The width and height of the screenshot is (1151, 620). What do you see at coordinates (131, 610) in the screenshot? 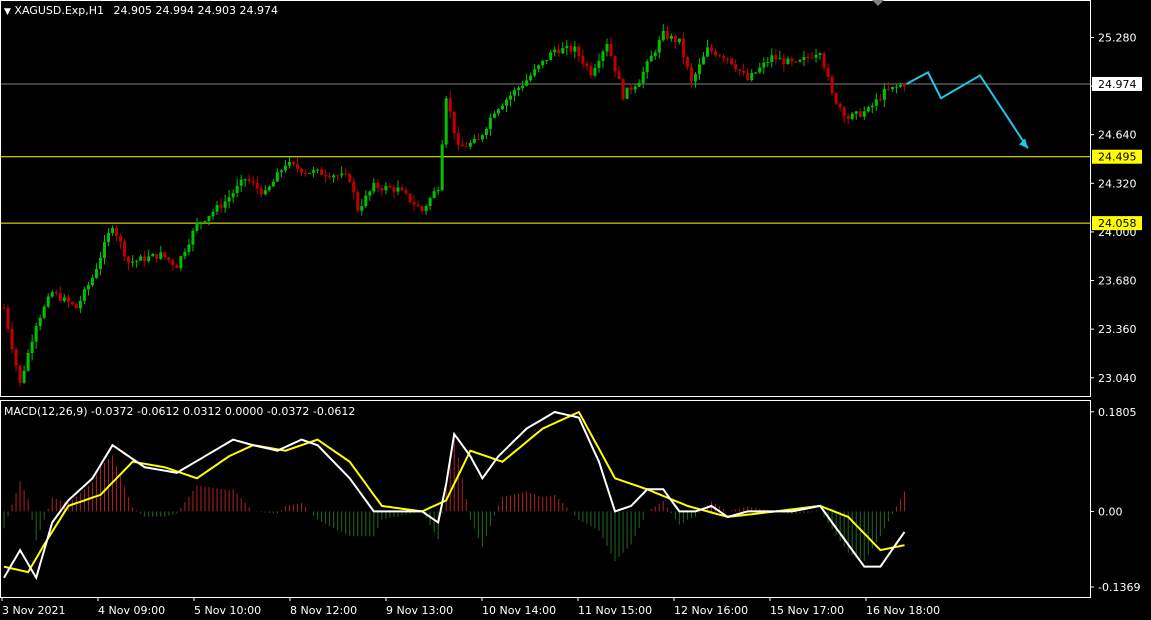
I see `time-tick-label: 4 Nov 09:00` at bounding box center [131, 610].